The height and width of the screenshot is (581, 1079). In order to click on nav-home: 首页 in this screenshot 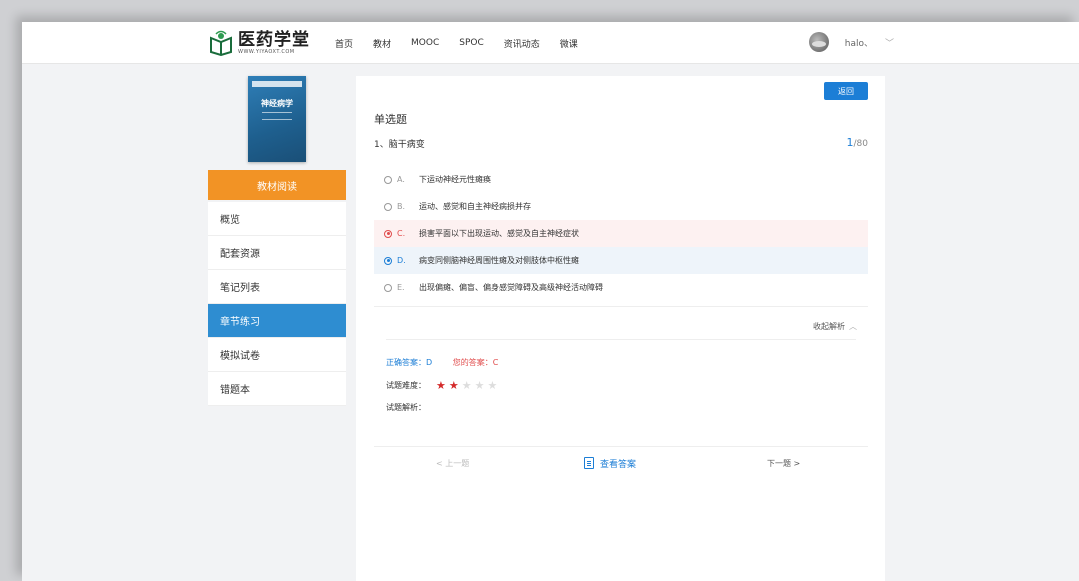, I will do `click(344, 43)`.